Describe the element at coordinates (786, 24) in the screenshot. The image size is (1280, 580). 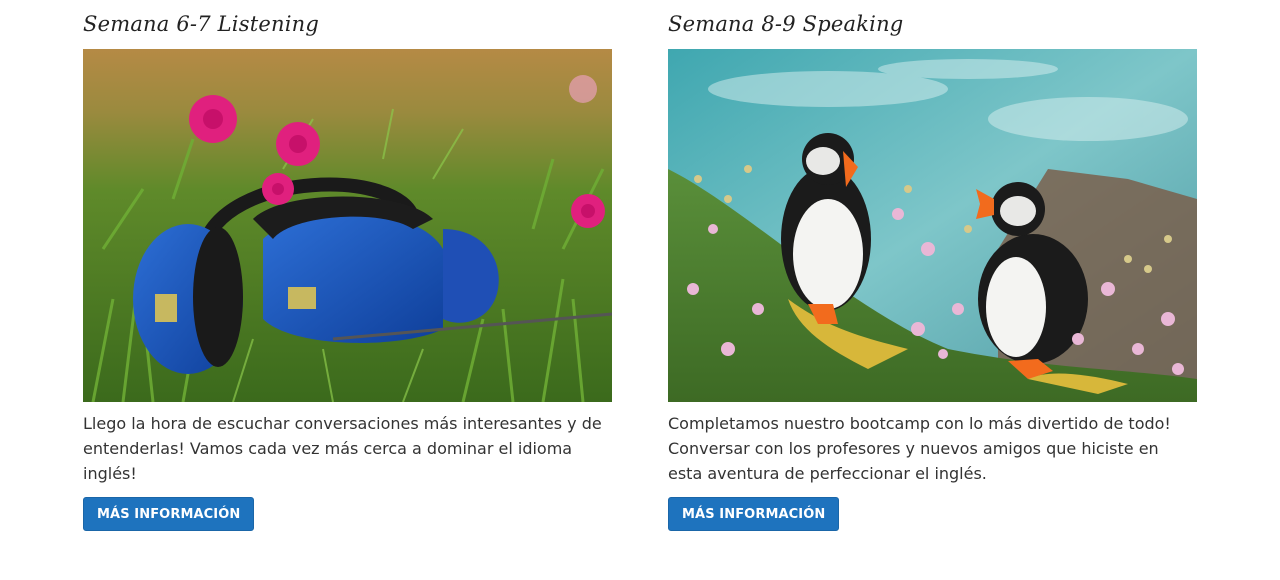
I see `card-title: Semana 8-9 Speaking` at that location.